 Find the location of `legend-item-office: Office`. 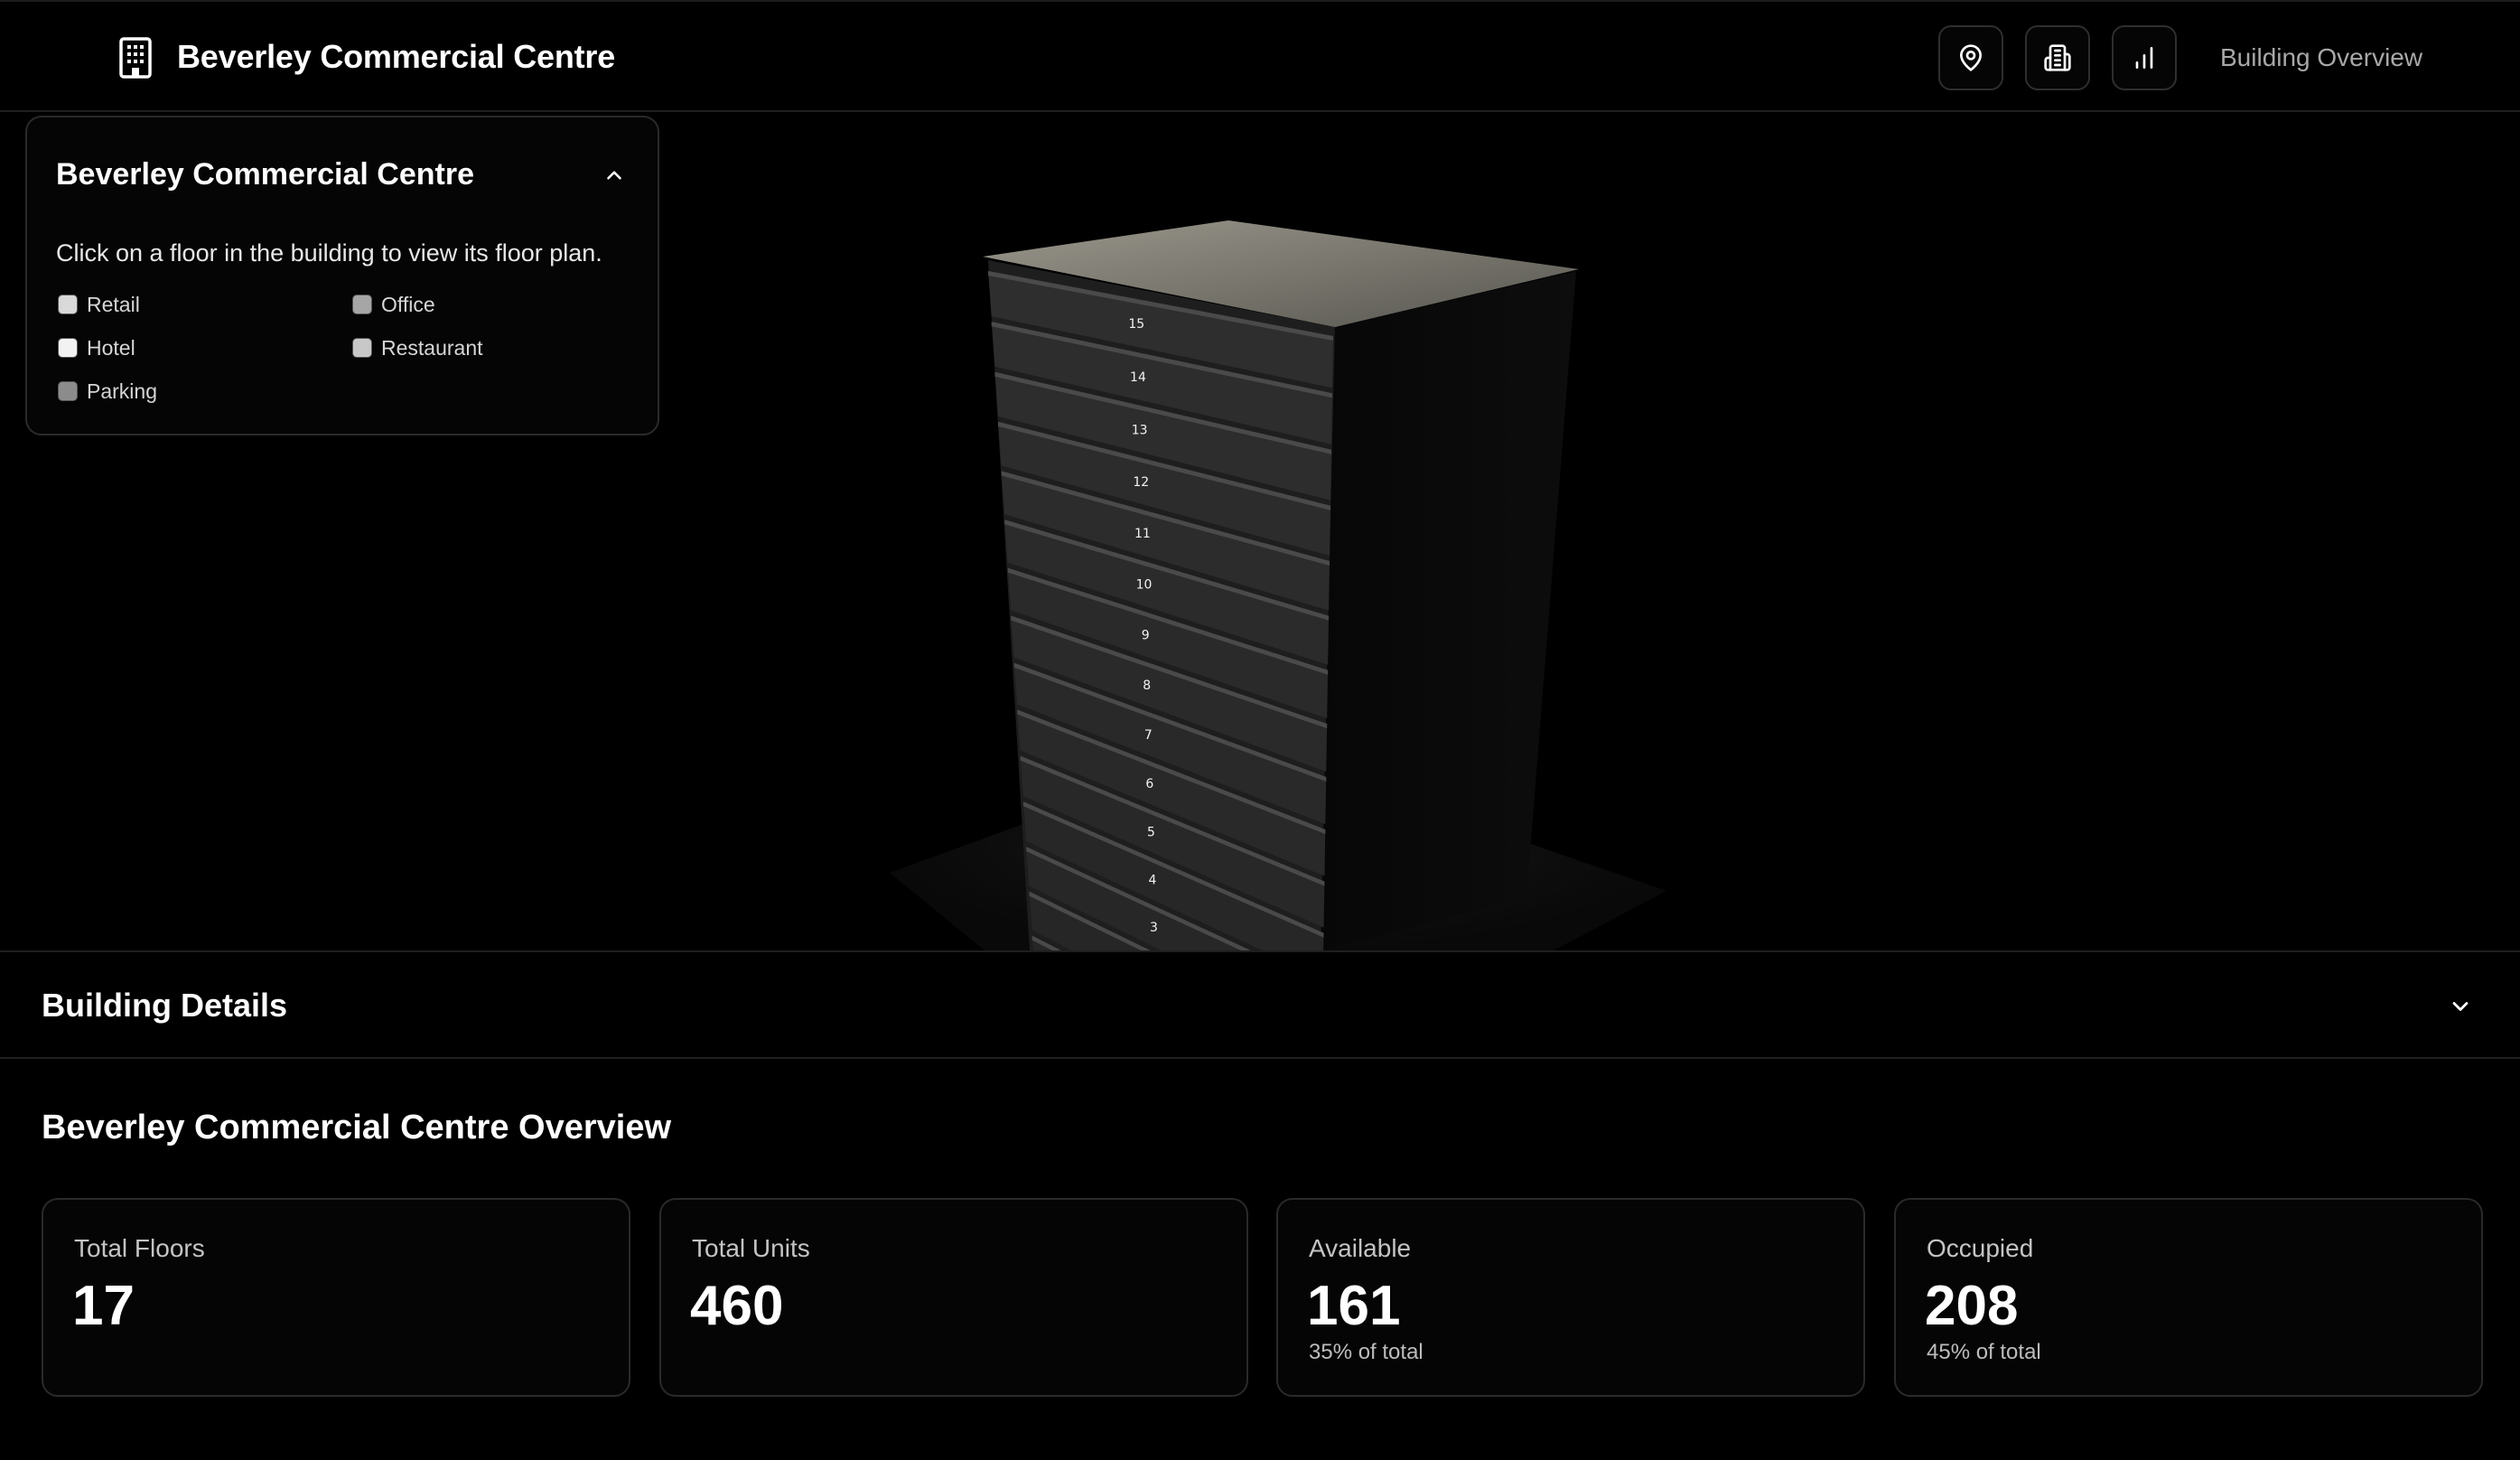

legend-item-office: Office is located at coordinates (394, 304).